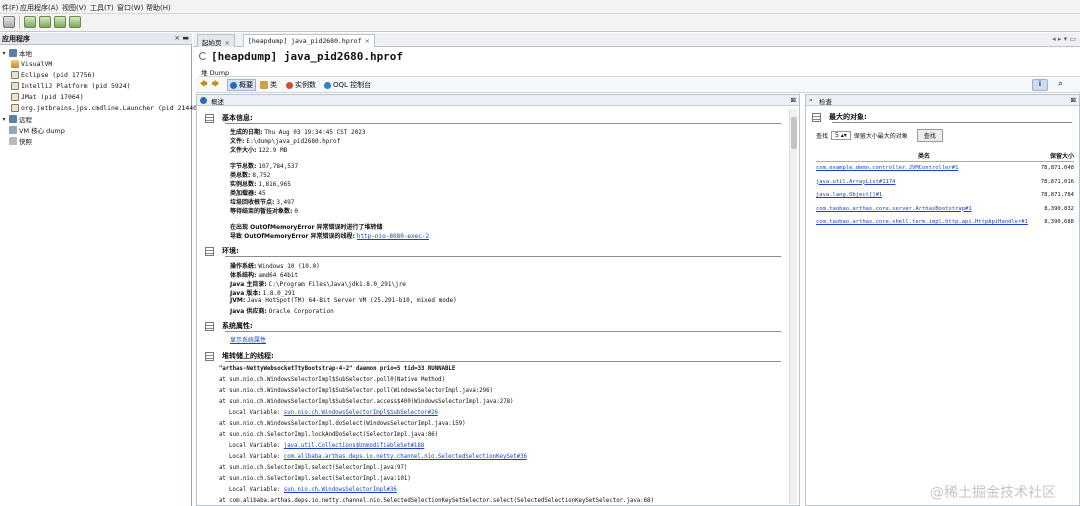  Describe the element at coordinates (1064, 39) in the screenshot. I see `tab-scroll-controls: ◂ ▸ ▾ ▭` at that location.